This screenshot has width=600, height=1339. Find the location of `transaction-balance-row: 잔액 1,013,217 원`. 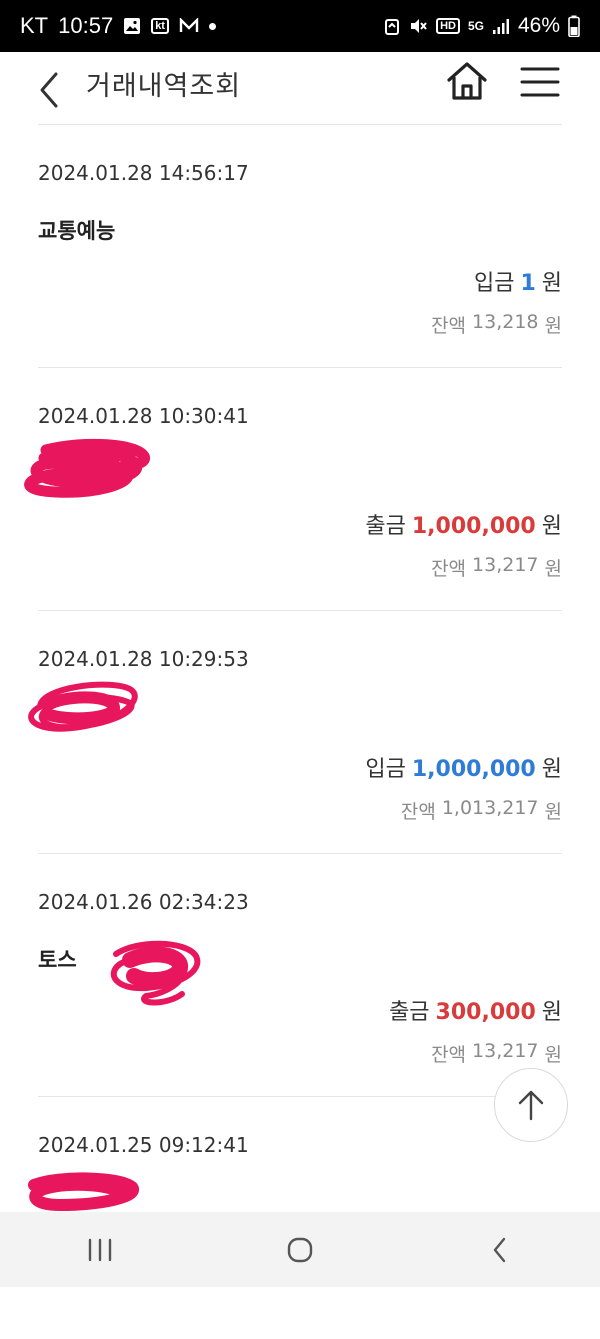

transaction-balance-row: 잔액 1,013,217 원 is located at coordinates (481, 810).